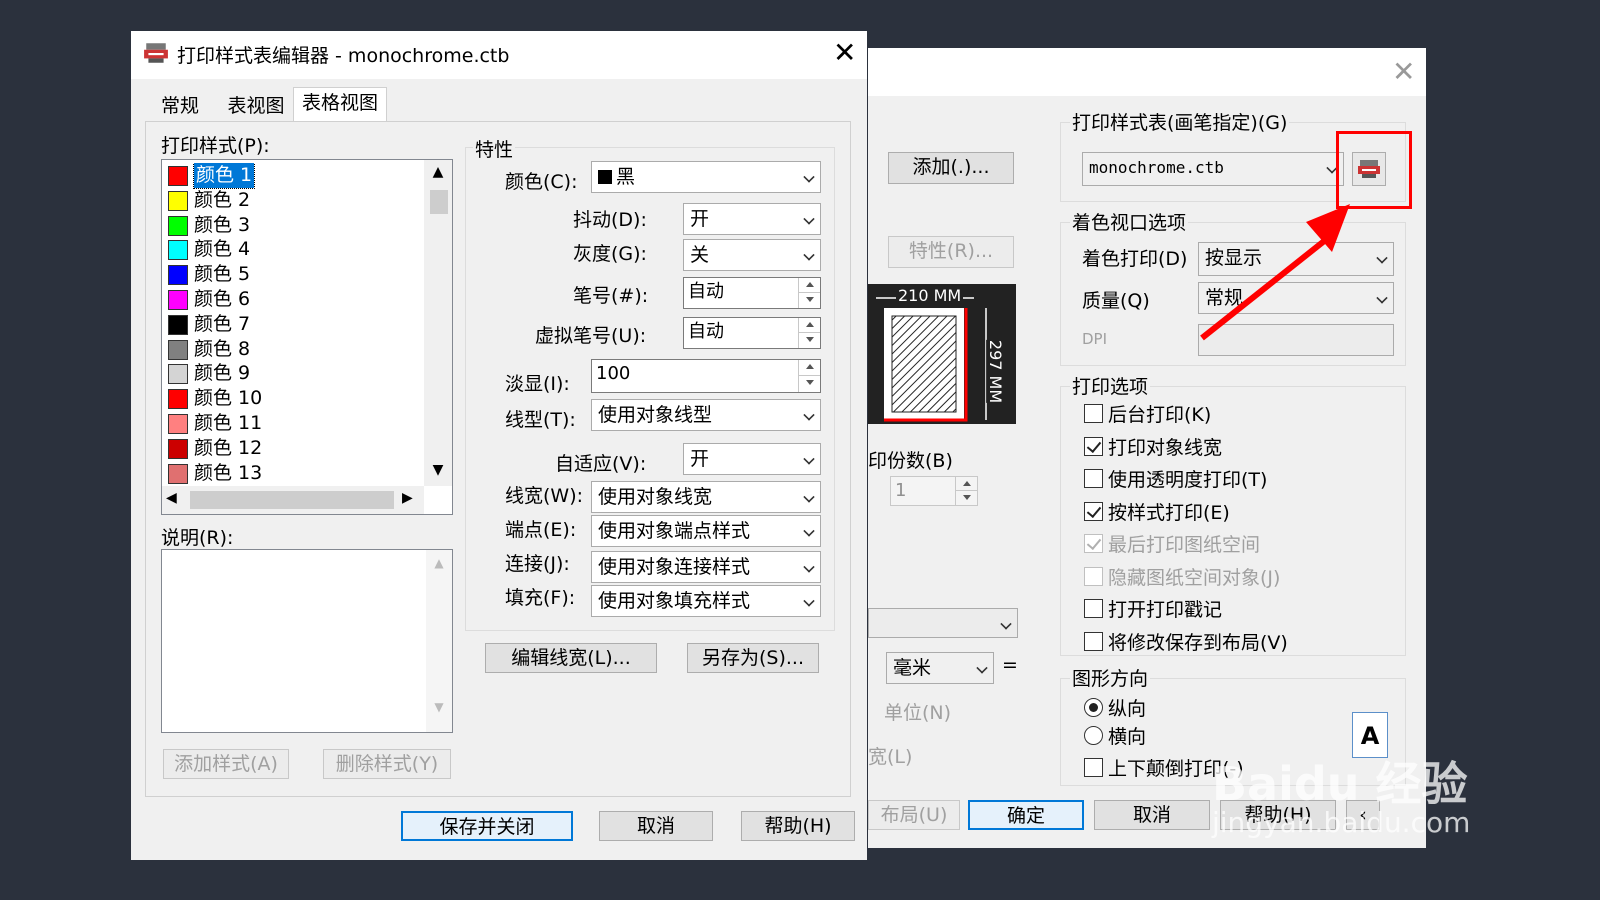 This screenshot has height=900, width=1600. What do you see at coordinates (1156, 167) in the screenshot?
I see `pst-value: monochrome.ctb` at bounding box center [1156, 167].